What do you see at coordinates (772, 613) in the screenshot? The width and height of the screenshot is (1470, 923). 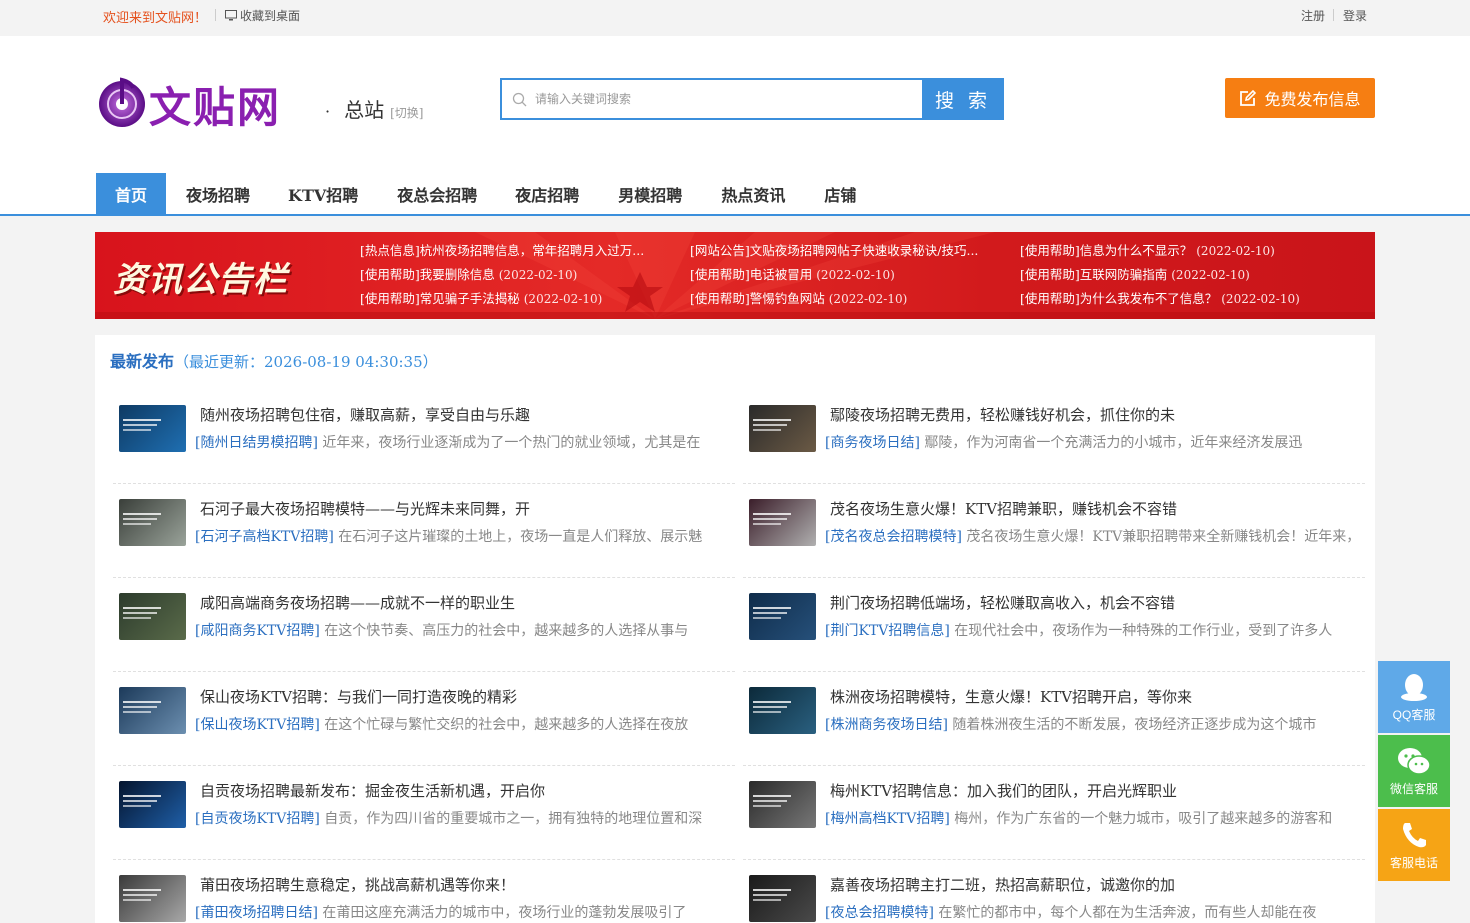 I see `thumbnail-image` at bounding box center [772, 613].